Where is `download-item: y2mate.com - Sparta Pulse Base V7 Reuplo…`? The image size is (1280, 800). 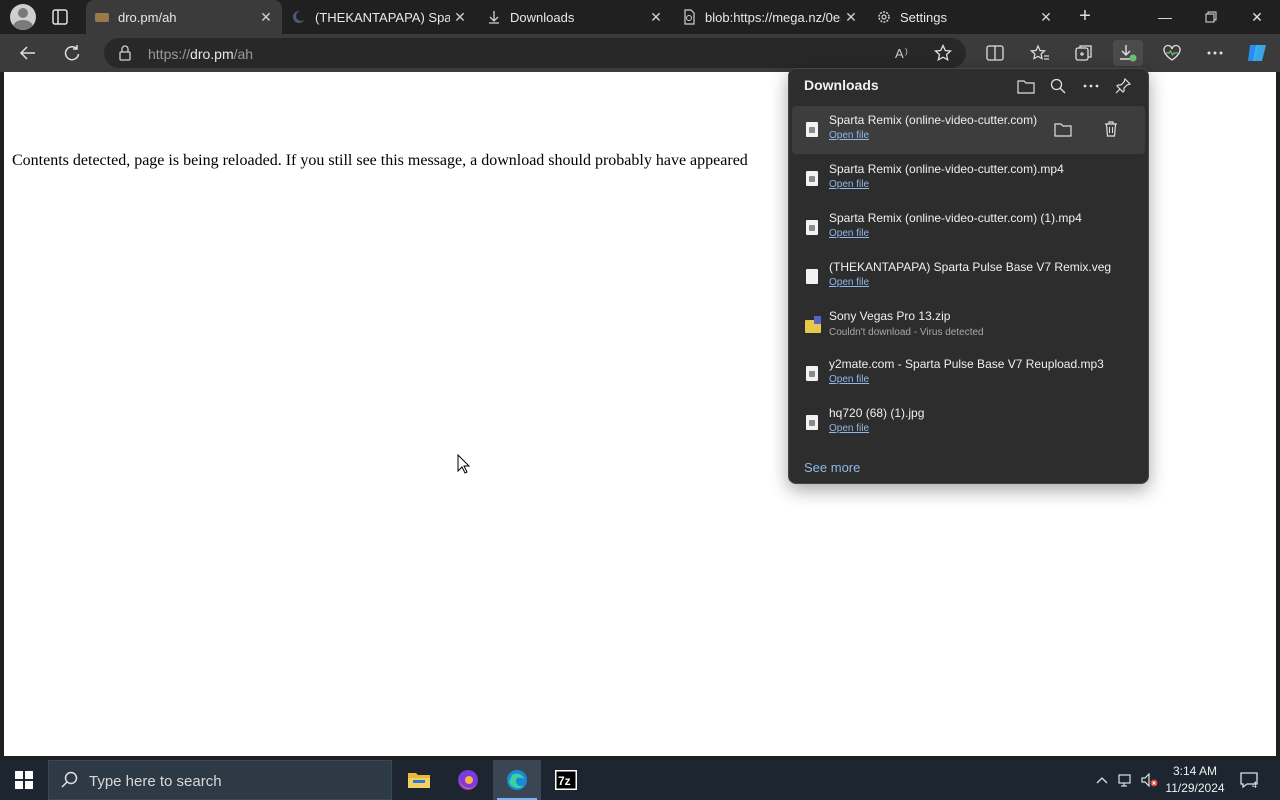
download-item: y2mate.com - Sparta Pulse Base V7 Reuplo… is located at coordinates (968, 374).